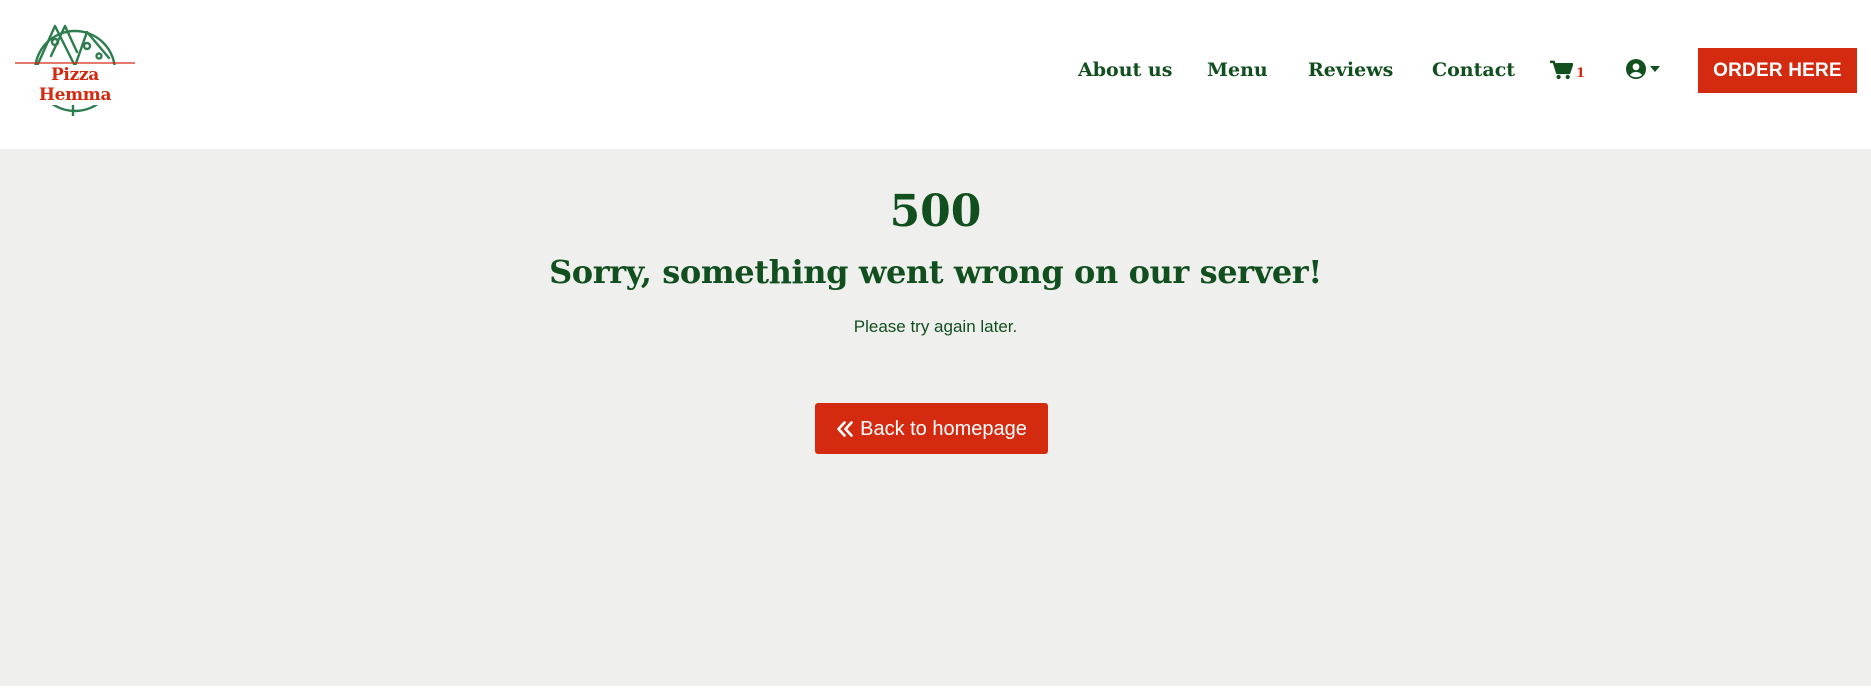 This screenshot has width=1871, height=694. Describe the element at coordinates (1561, 70) in the screenshot. I see `shopping-cart-icon` at that location.